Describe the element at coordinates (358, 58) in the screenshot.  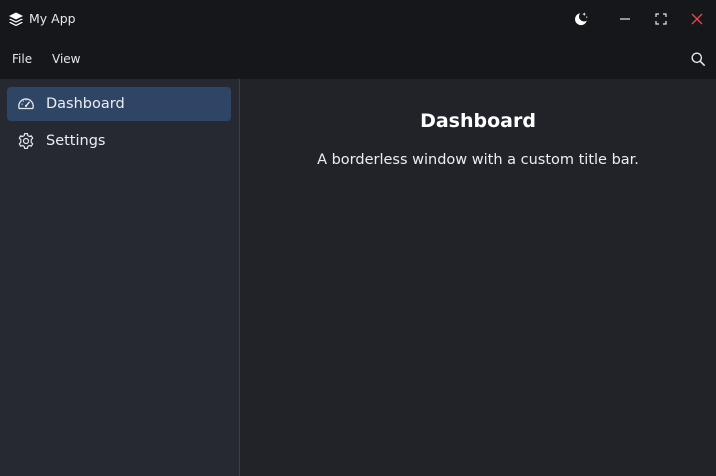
I see `menu-bar: File View` at that location.